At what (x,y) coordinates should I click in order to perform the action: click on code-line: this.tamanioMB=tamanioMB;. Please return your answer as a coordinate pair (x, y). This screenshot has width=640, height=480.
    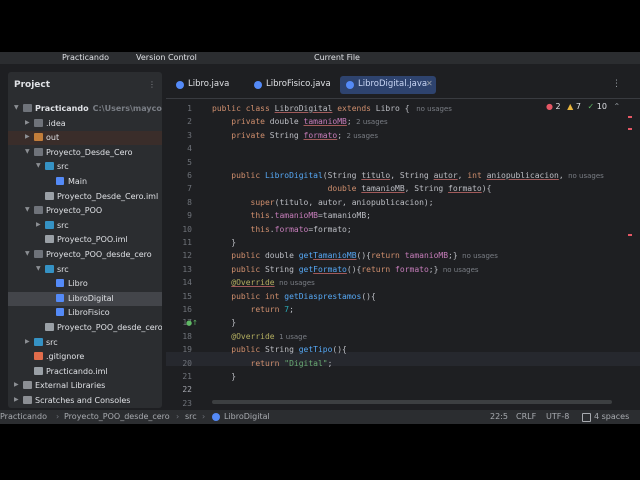
    Looking at the image, I should click on (291, 217).